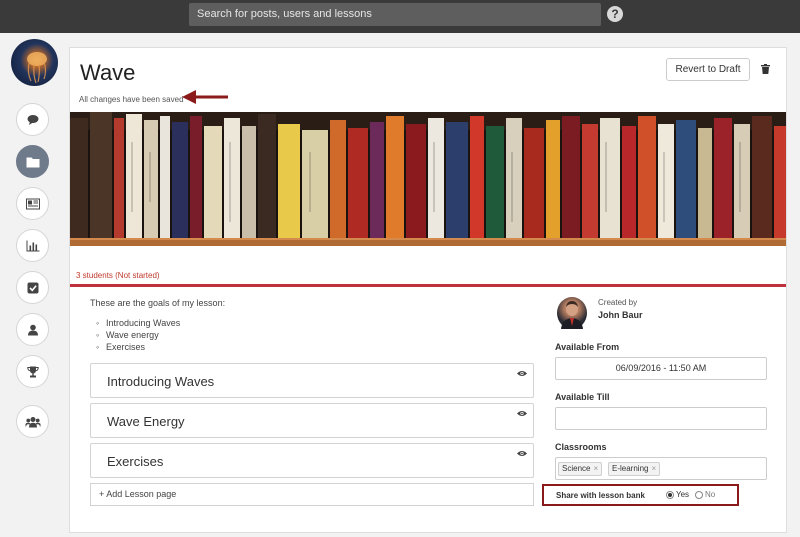 This screenshot has height=537, width=800. I want to click on bar-chart-icon, so click(32, 245).